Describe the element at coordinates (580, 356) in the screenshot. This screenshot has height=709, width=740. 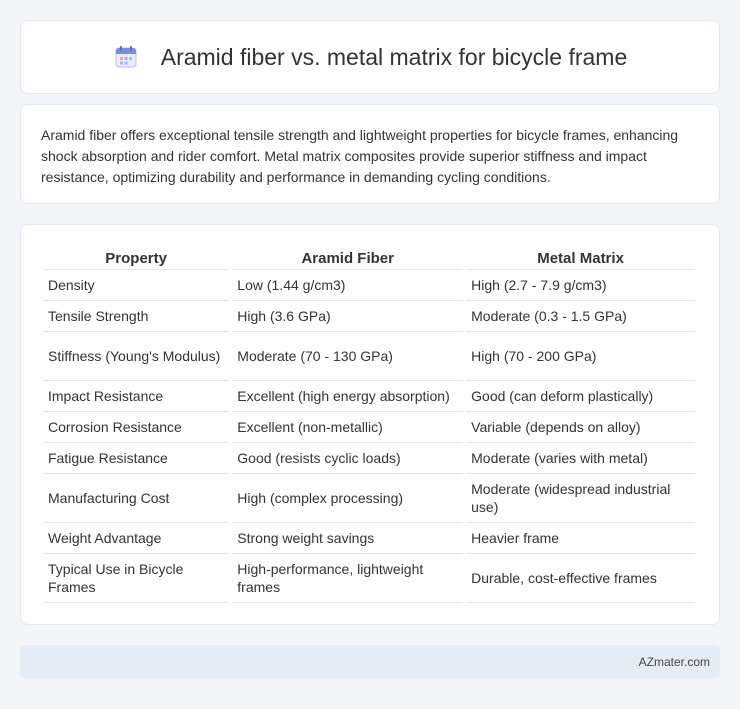
I see `metal-matrix-cell: High (70 - 200 GPa)` at that location.